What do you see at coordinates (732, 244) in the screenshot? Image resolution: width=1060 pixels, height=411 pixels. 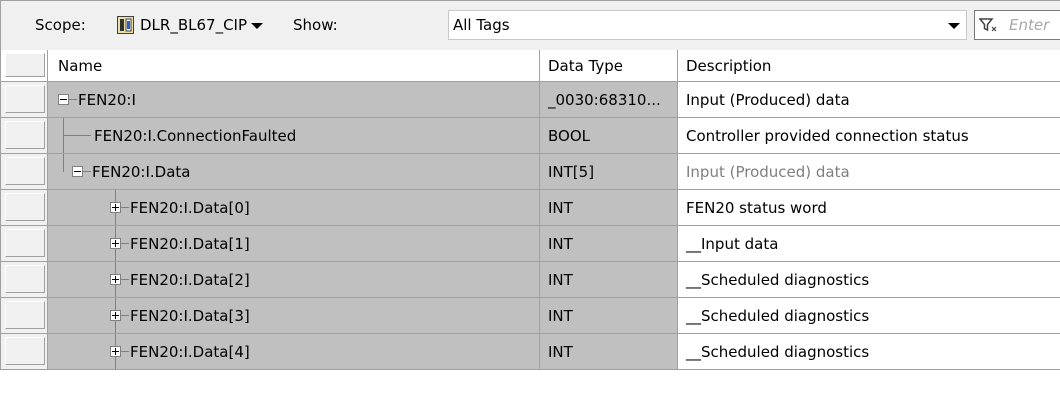 I see `description-value: __Input data` at bounding box center [732, 244].